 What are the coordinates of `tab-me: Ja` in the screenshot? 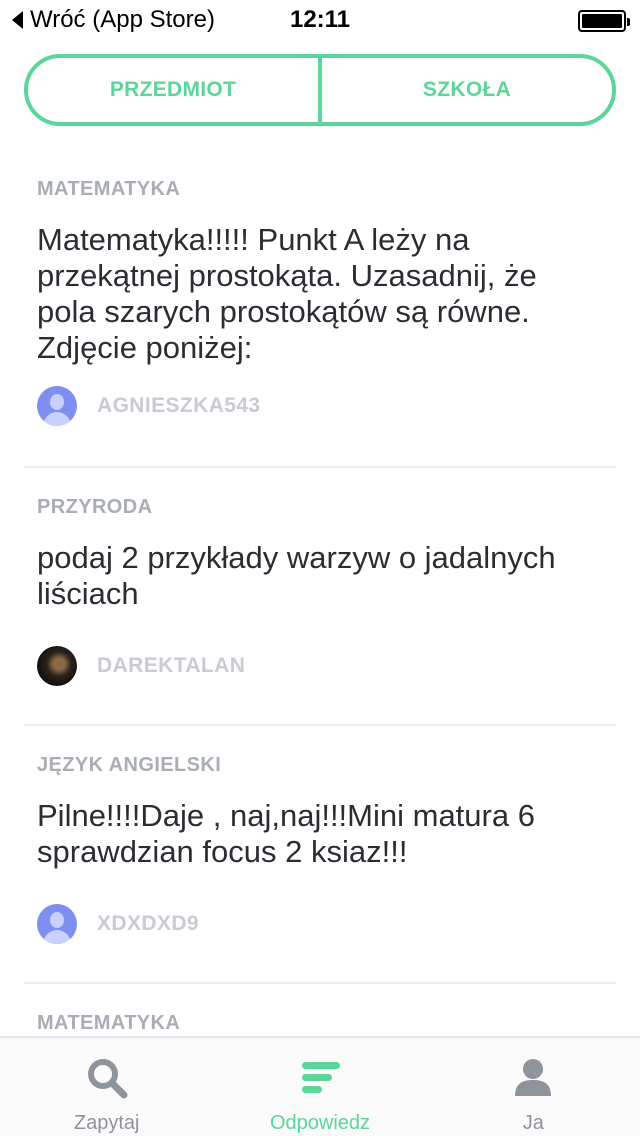 It's located at (533, 1087).